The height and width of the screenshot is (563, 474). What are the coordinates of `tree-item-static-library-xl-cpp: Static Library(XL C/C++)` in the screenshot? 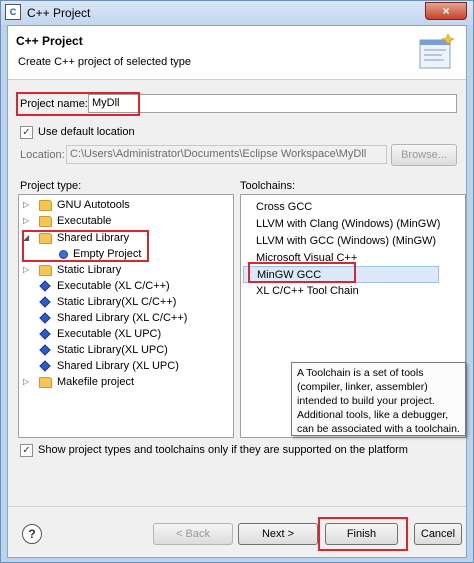 It's located at (126, 303).